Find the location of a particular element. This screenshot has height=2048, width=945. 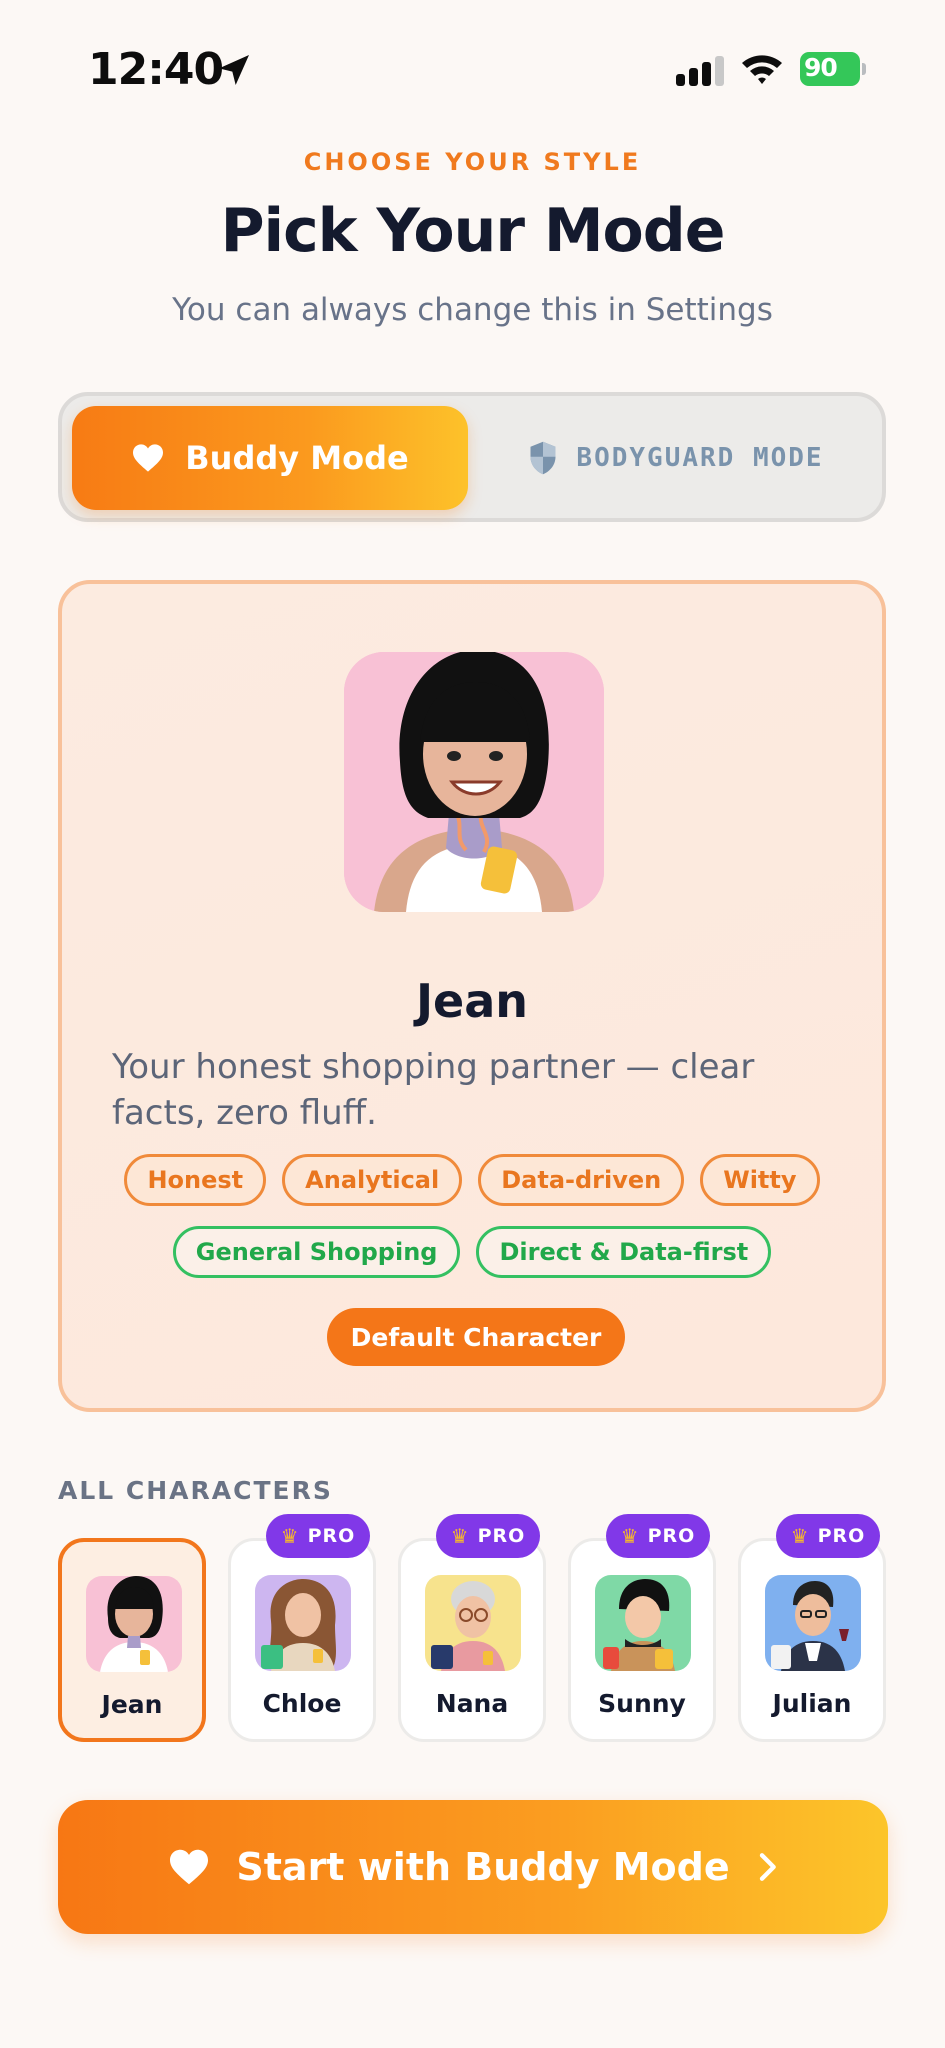

trait-tags: Honest Analytical Data-driven Witty is located at coordinates (472, 1180).